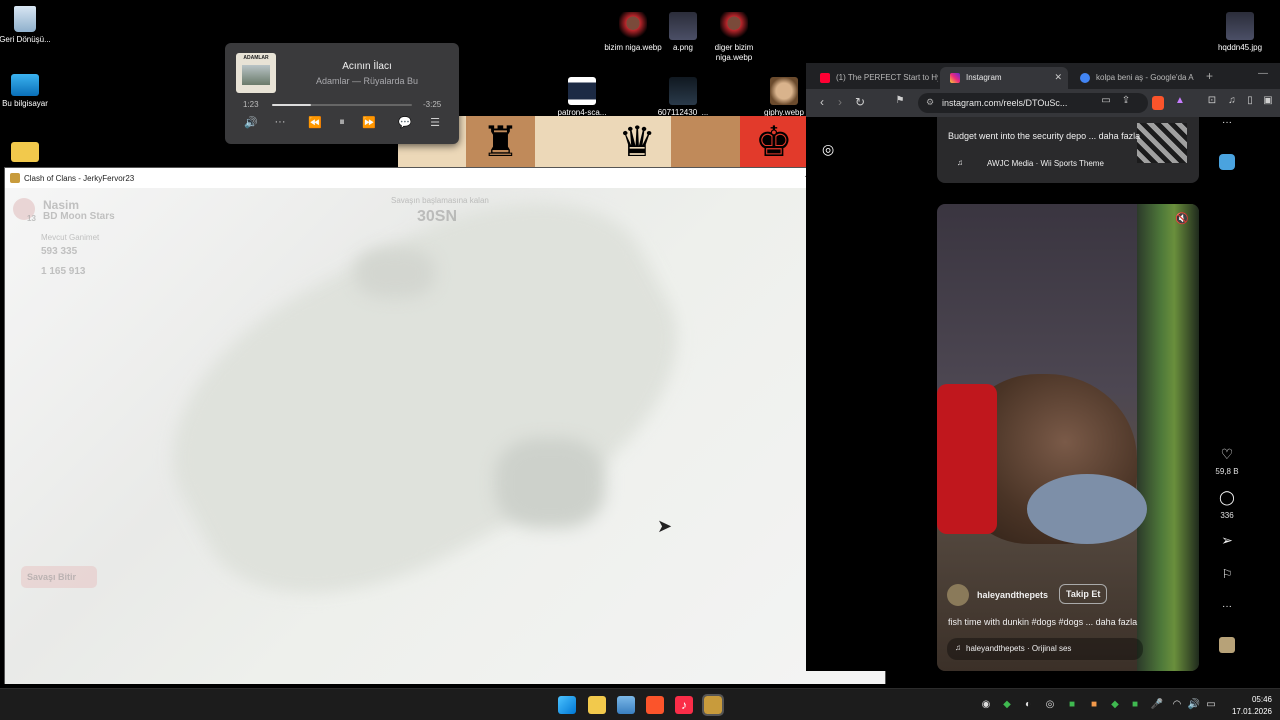 This screenshot has height=720, width=1280. What do you see at coordinates (567, 705) in the screenshot?
I see `windows-start-icon` at bounding box center [567, 705].